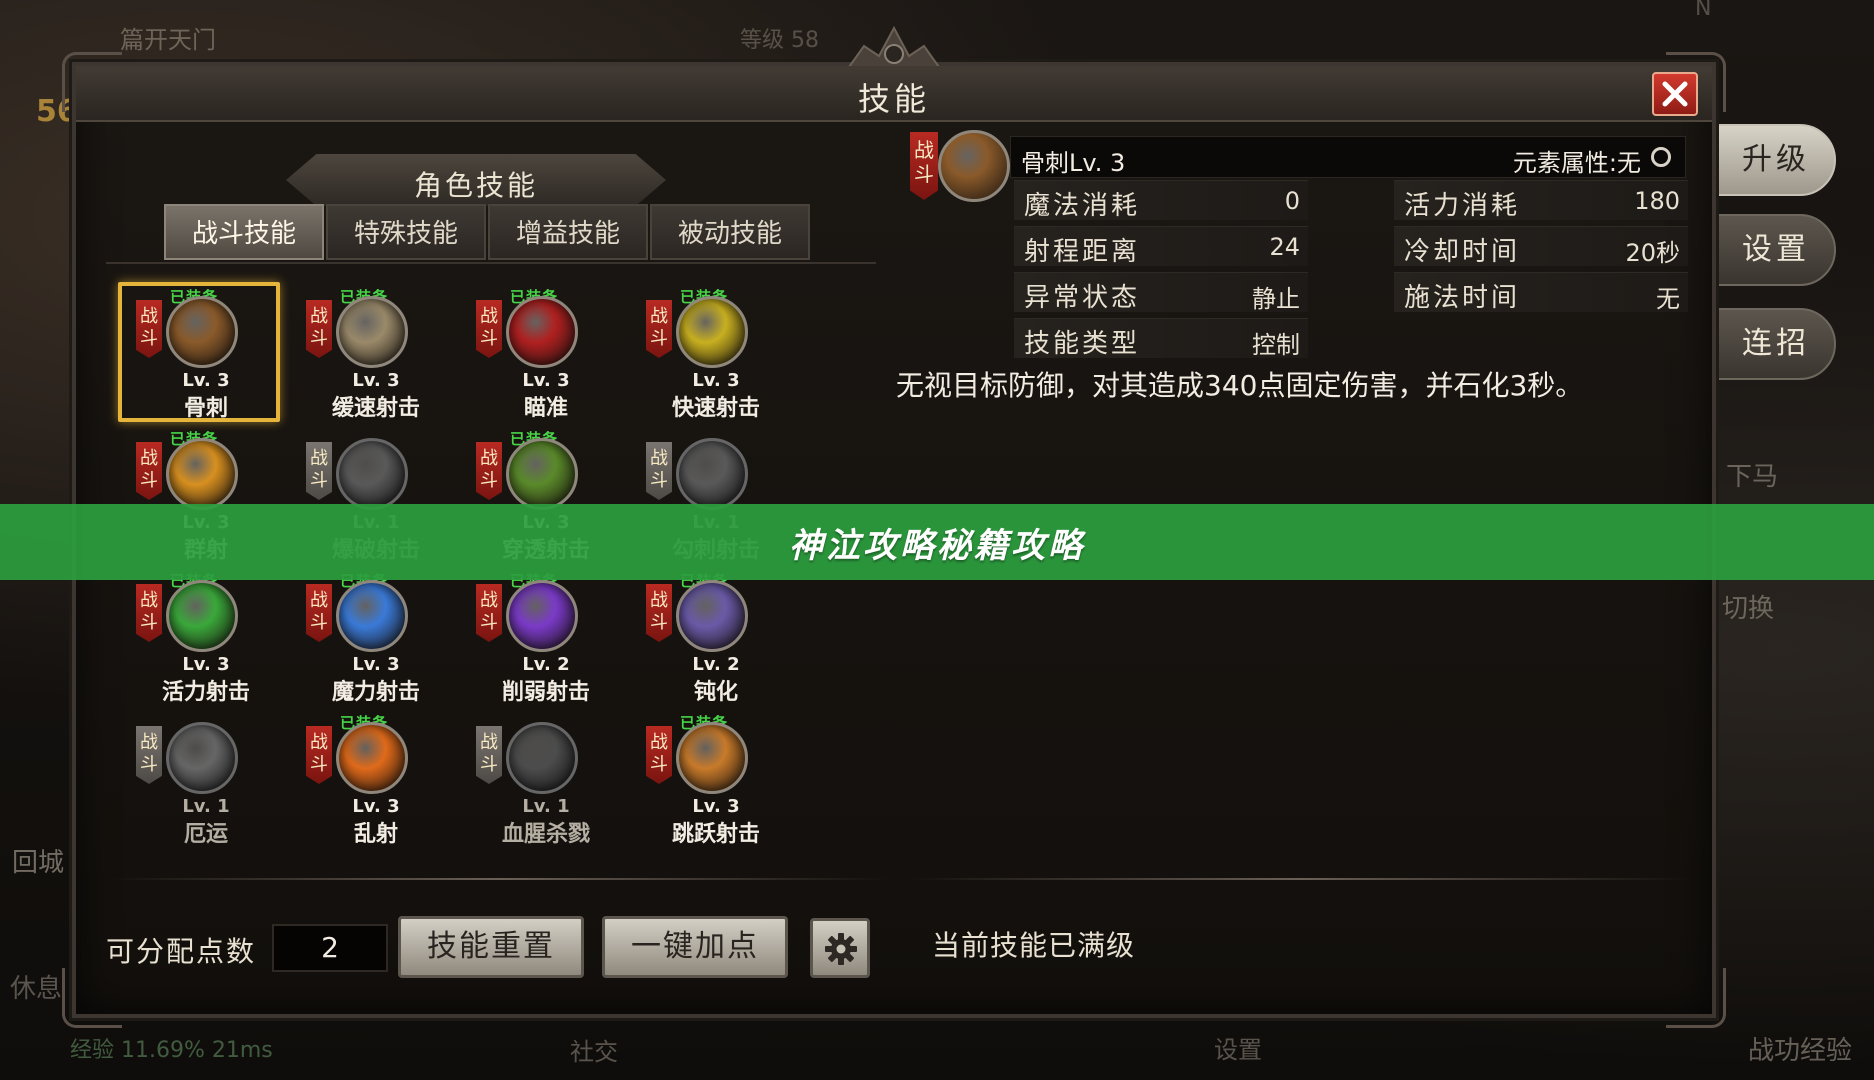 The image size is (1874, 1080). What do you see at coordinates (715, 692) in the screenshot?
I see `skill-name: 钝化` at bounding box center [715, 692].